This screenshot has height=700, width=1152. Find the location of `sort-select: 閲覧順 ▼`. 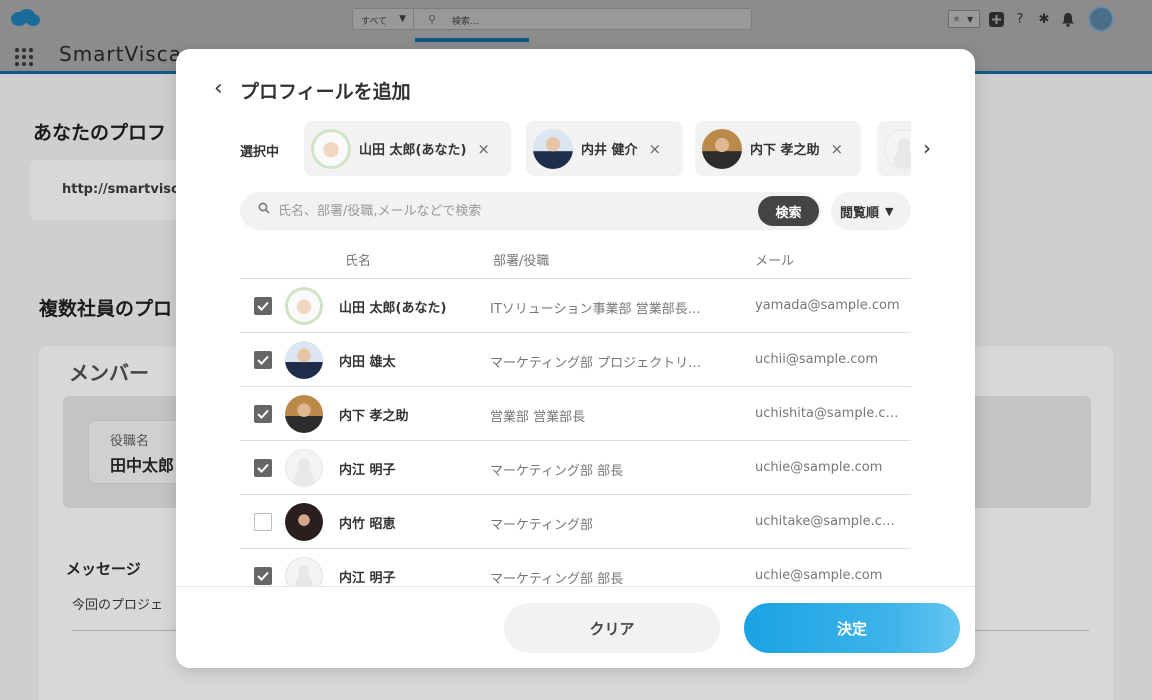

sort-select: 閲覧順 ▼ is located at coordinates (871, 211).